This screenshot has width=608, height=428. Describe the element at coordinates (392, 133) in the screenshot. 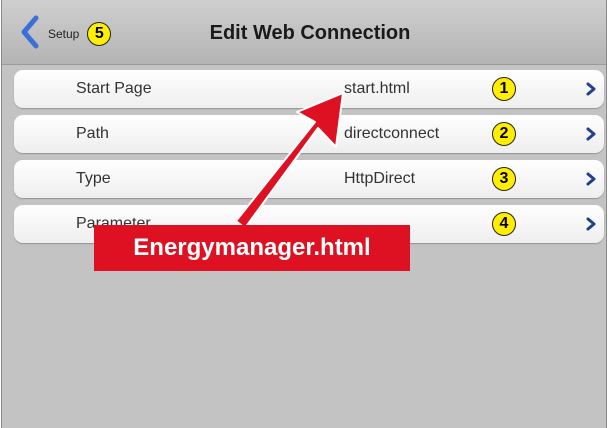

I see `row-value: directconnect` at that location.